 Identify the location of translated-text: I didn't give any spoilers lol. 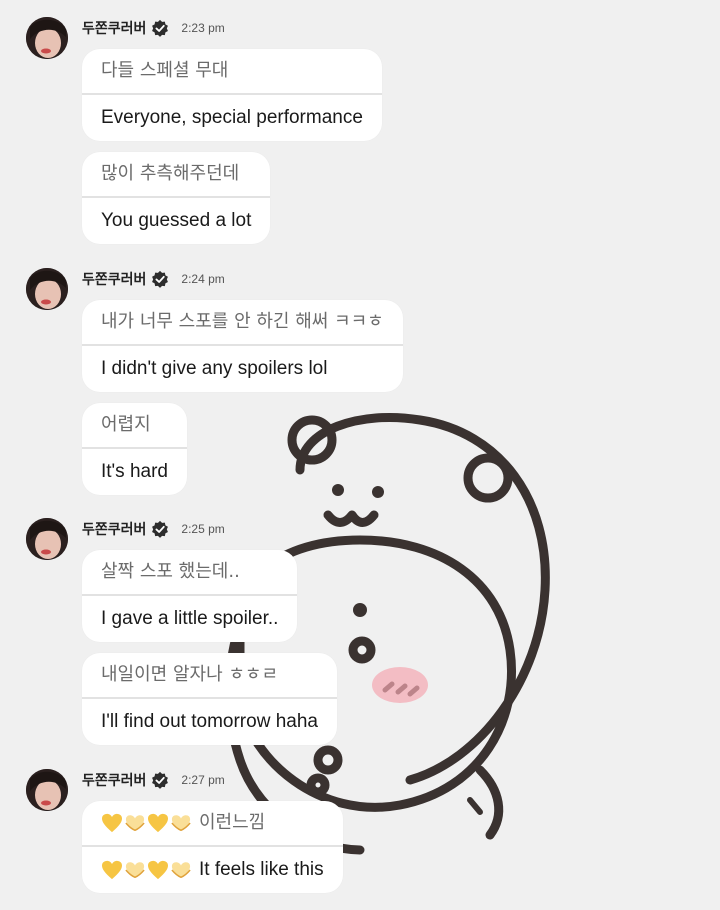
(214, 368).